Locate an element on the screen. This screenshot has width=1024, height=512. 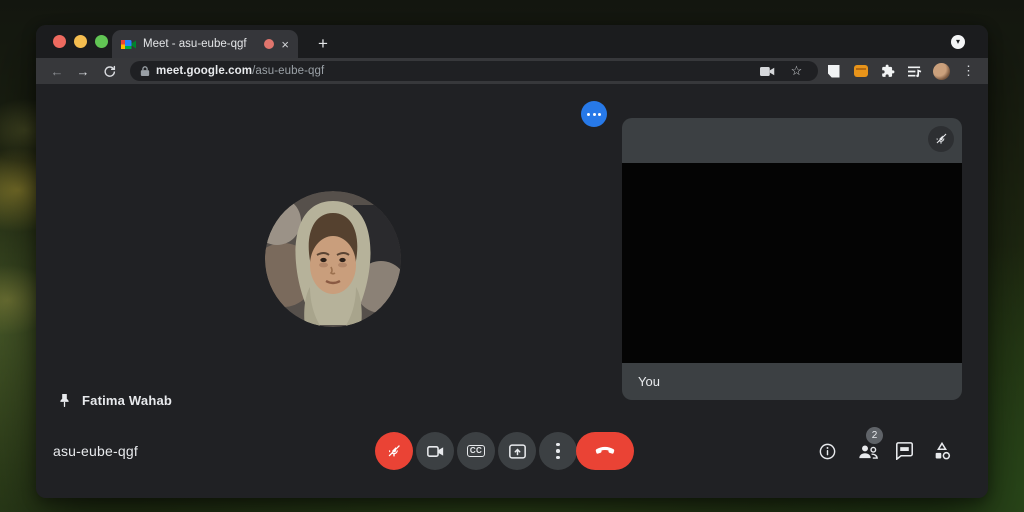
minimize-window-button is located at coordinates (80, 41).